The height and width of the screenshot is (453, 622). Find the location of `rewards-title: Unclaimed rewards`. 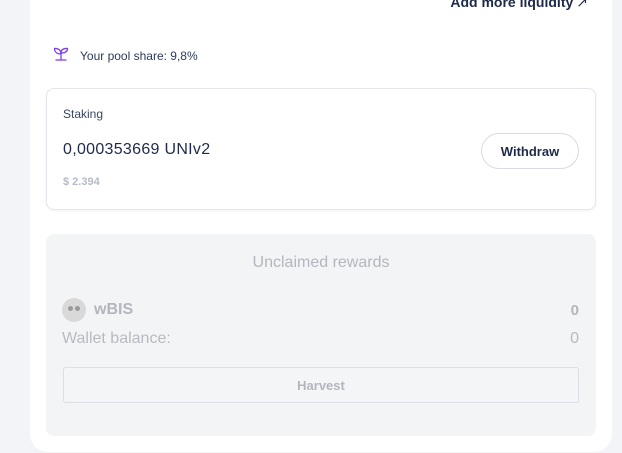

rewards-title: Unclaimed rewards is located at coordinates (321, 262).